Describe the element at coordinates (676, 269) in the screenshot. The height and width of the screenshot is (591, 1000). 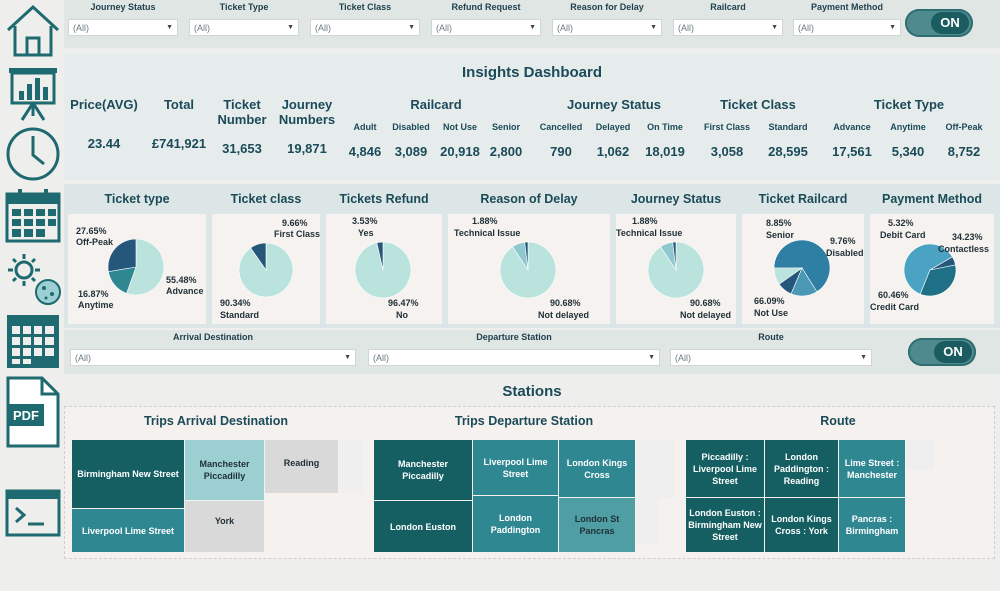
I see `pie-card-journey-status: 1.88% Technical Issue 90.68% Not delayed` at that location.